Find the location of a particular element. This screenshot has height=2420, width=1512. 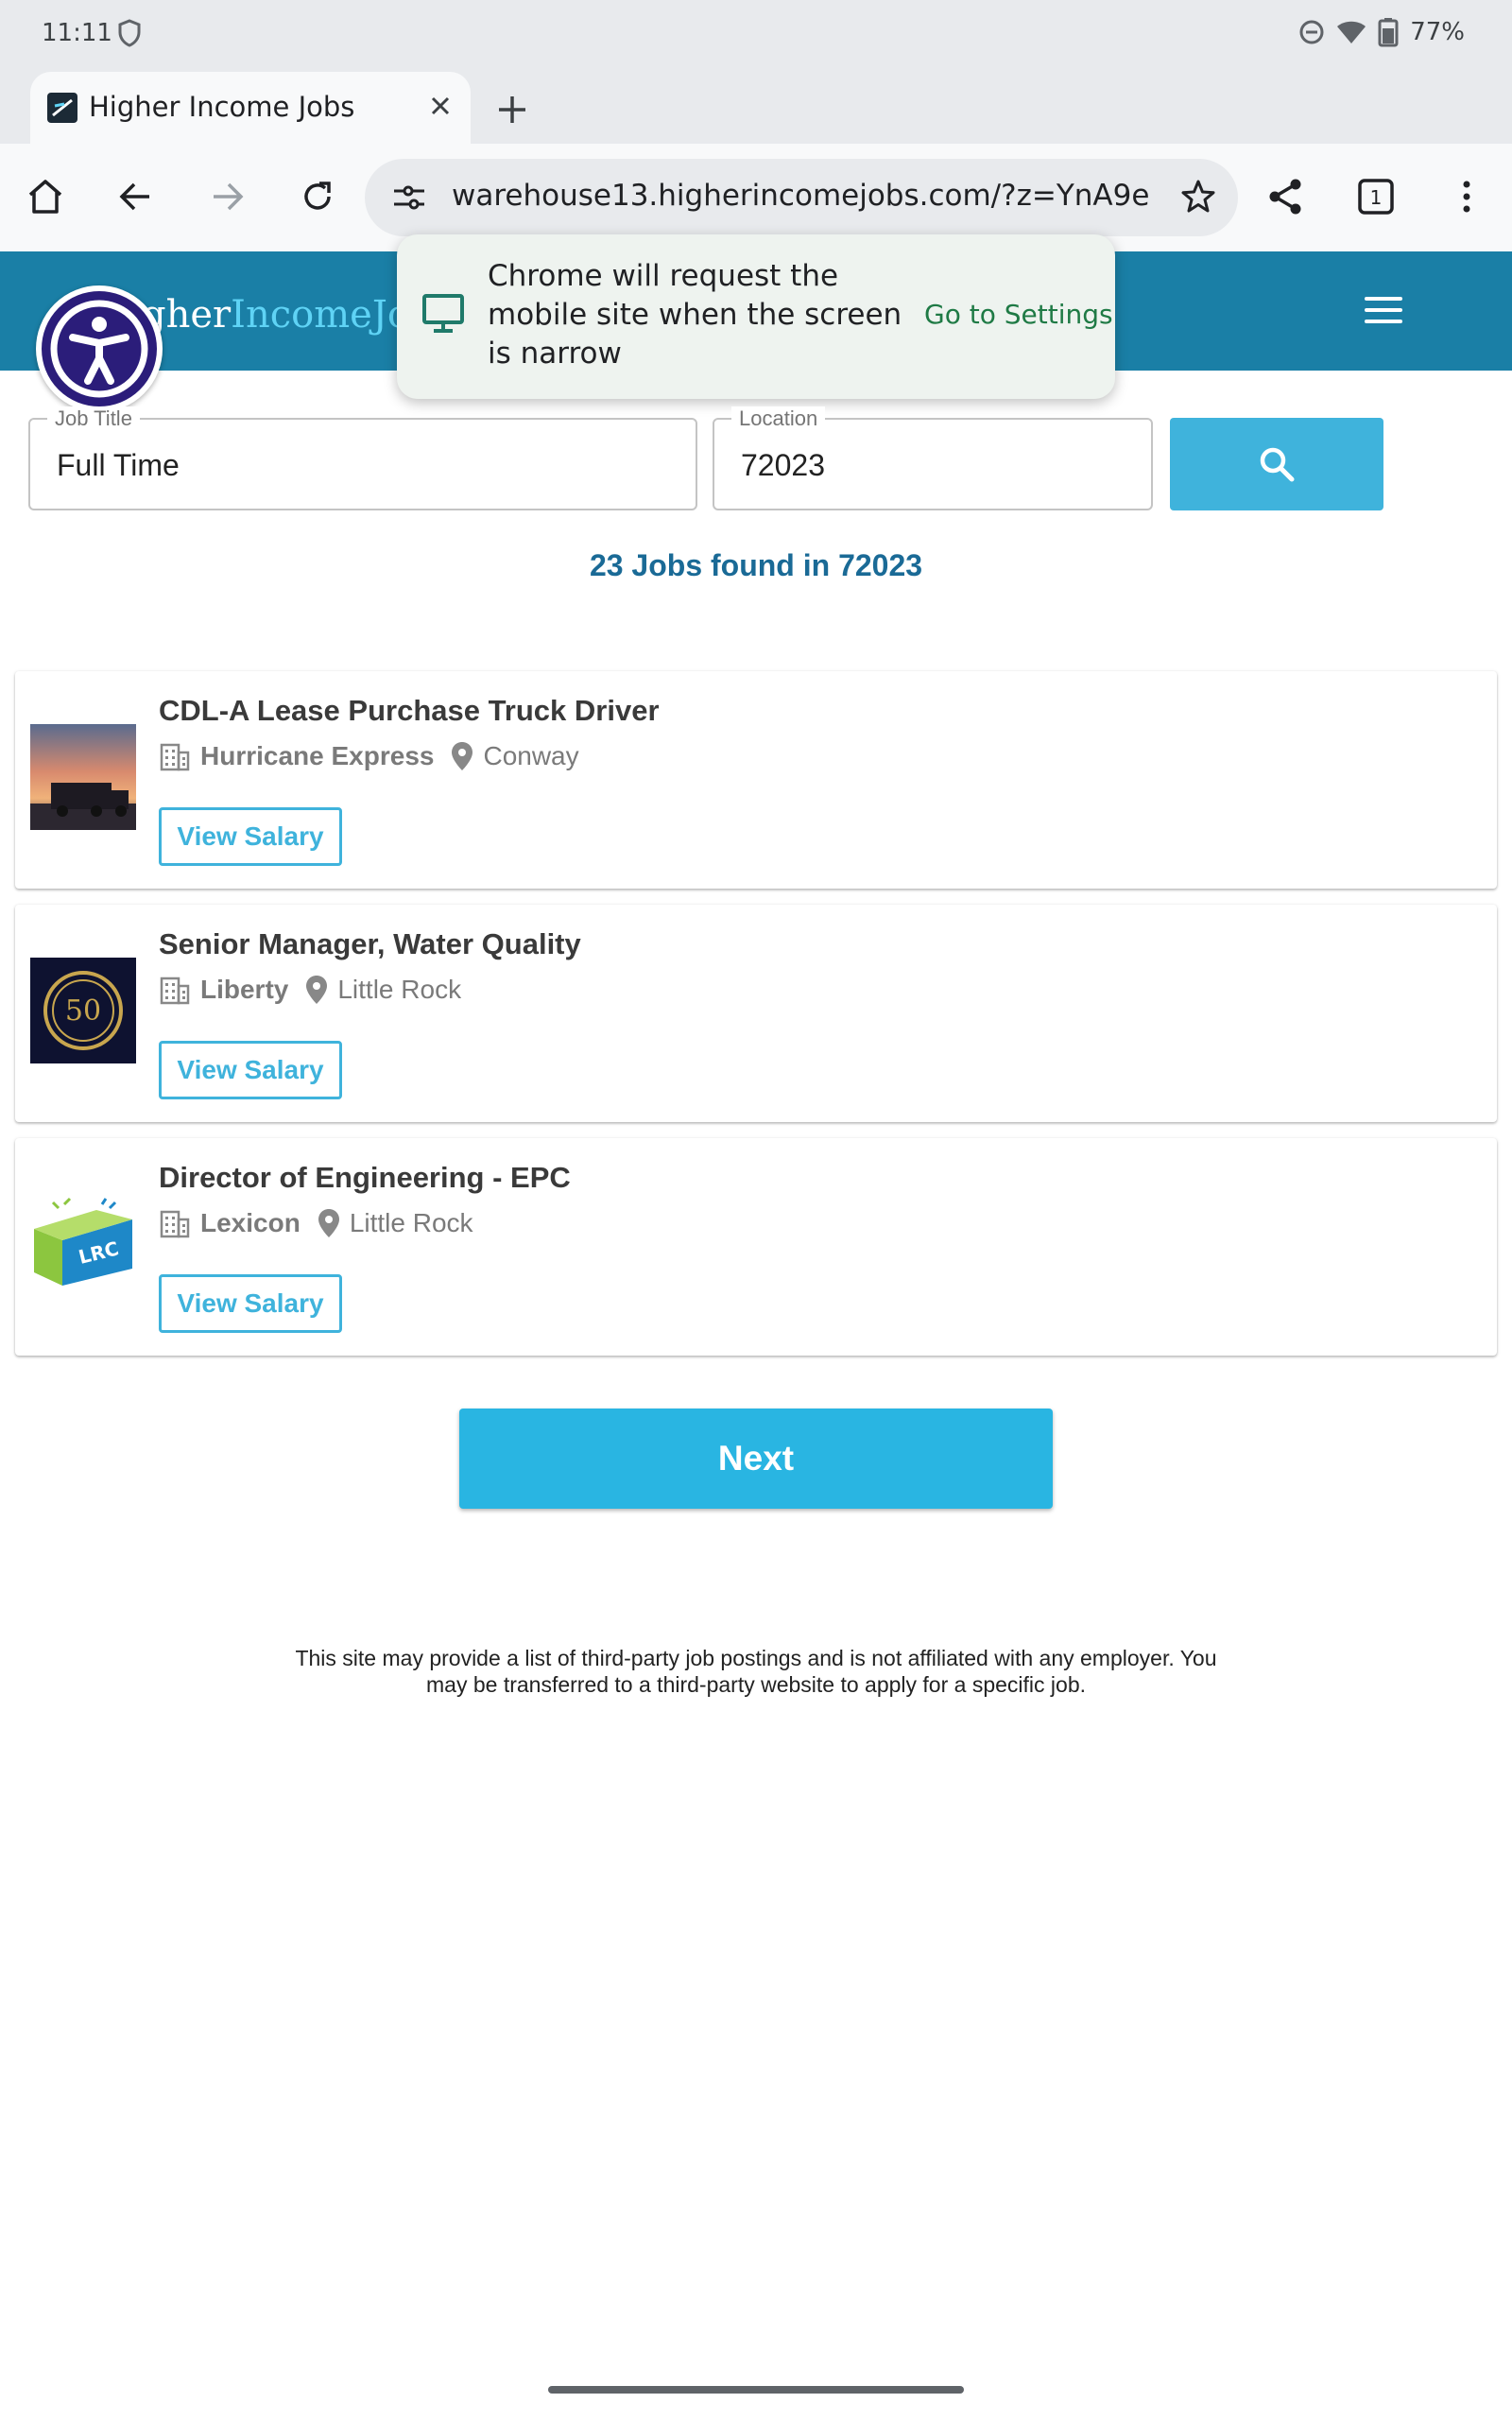

back-button is located at coordinates (136, 196).